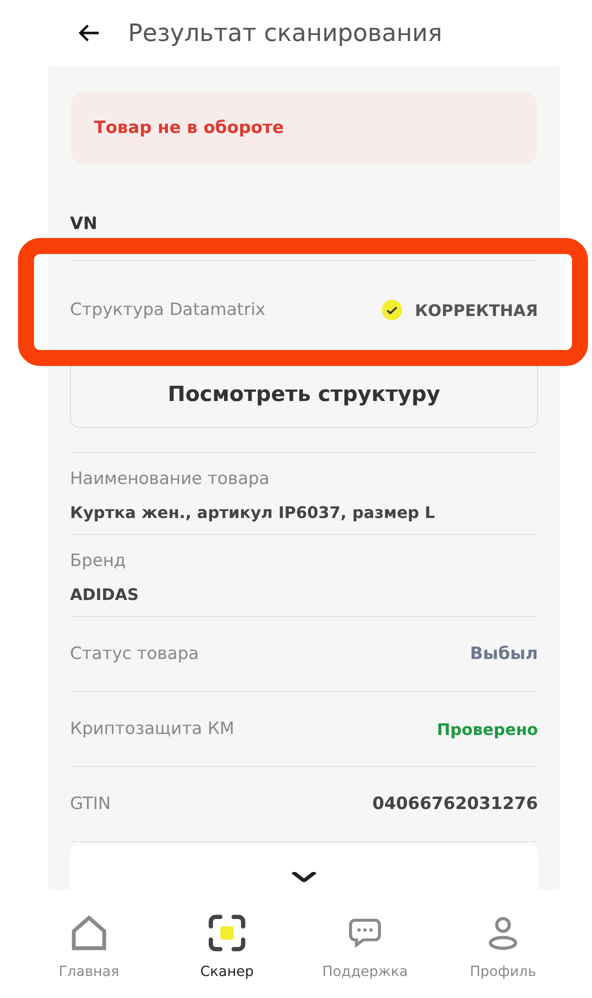 The height and width of the screenshot is (998, 592). Describe the element at coordinates (504, 654) in the screenshot. I see `field-value: Выбыл` at that location.